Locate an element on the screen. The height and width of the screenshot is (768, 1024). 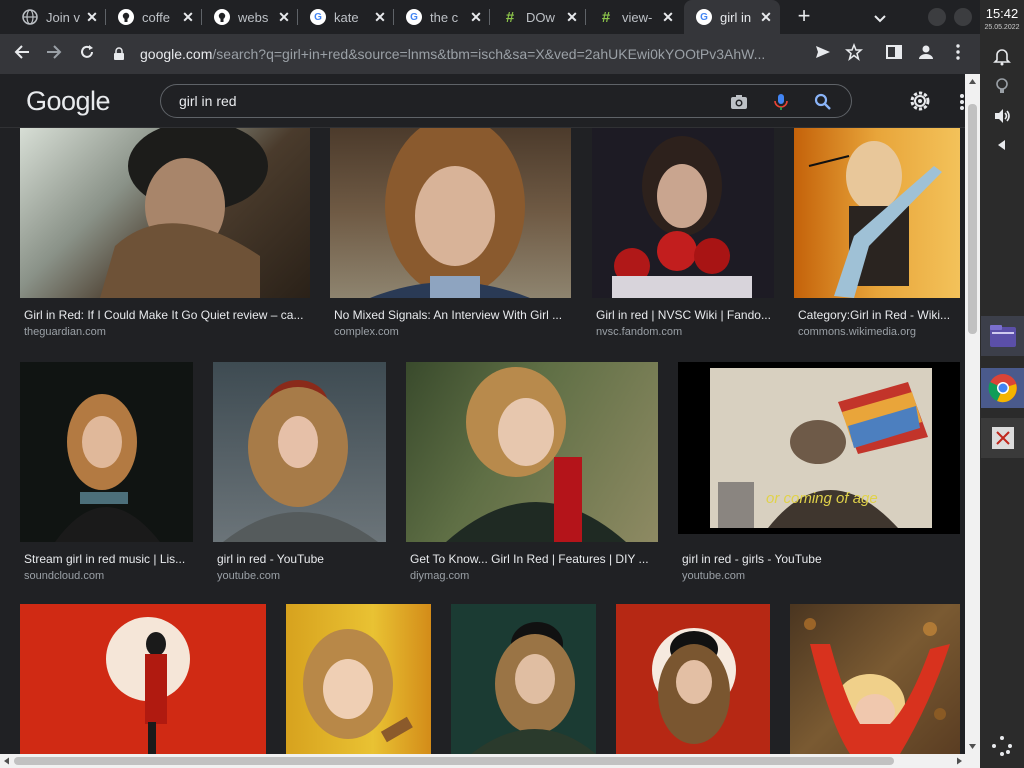
vertical-scrollbar is located at coordinates (972, 414).